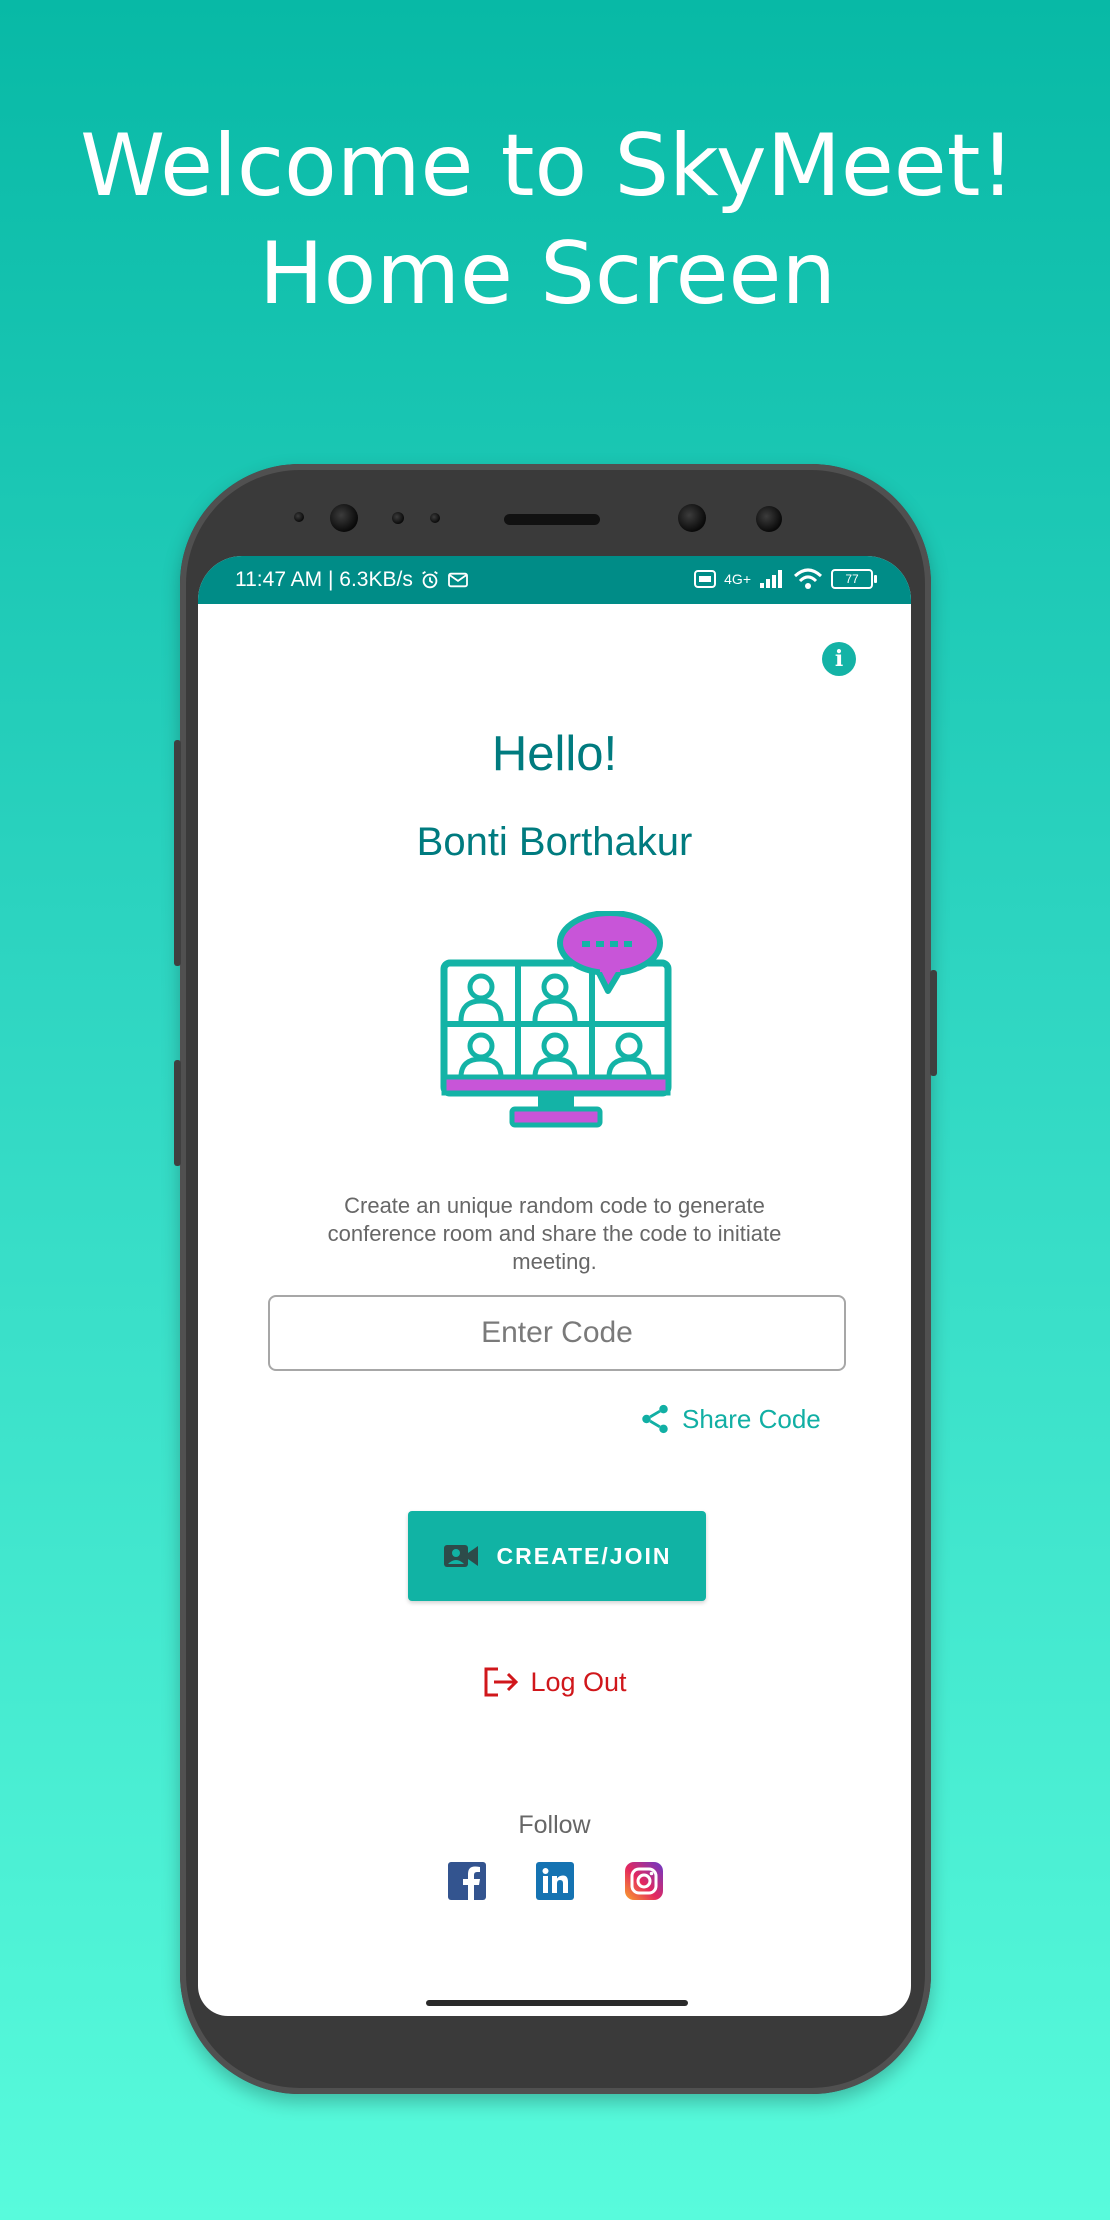 This screenshot has height=2220, width=1110. I want to click on network-type: 4G+, so click(737, 579).